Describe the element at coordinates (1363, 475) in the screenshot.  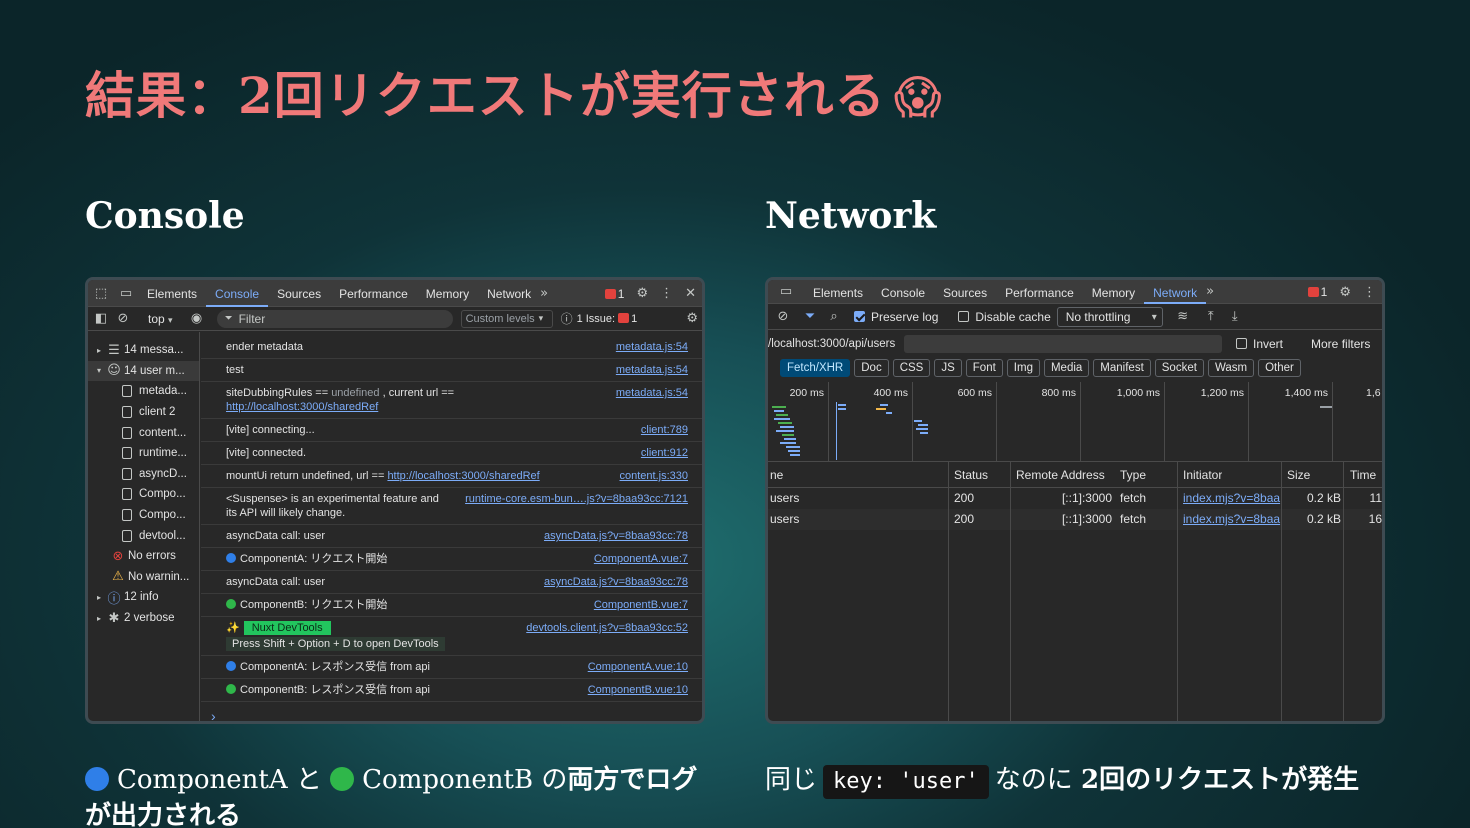
I see `column-header-time: Time` at that location.